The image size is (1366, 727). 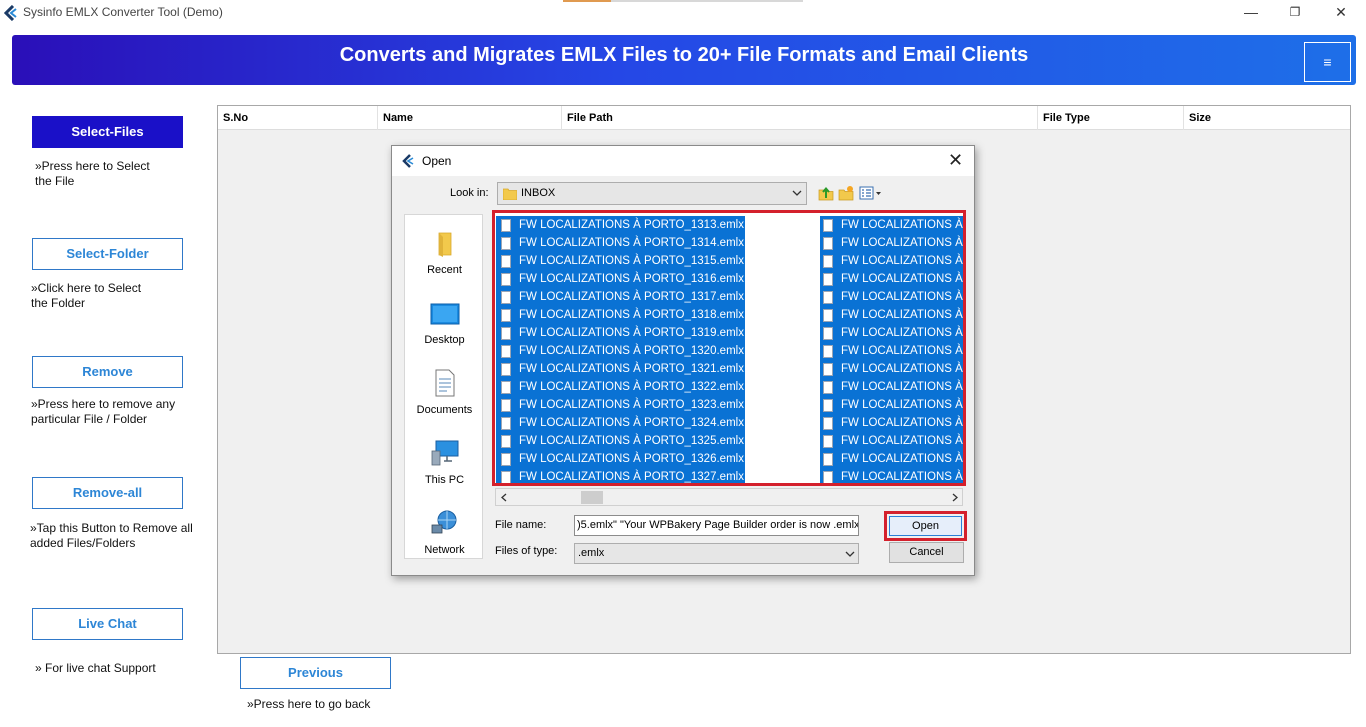 I want to click on app-logo-icon, so click(x=10, y=13).